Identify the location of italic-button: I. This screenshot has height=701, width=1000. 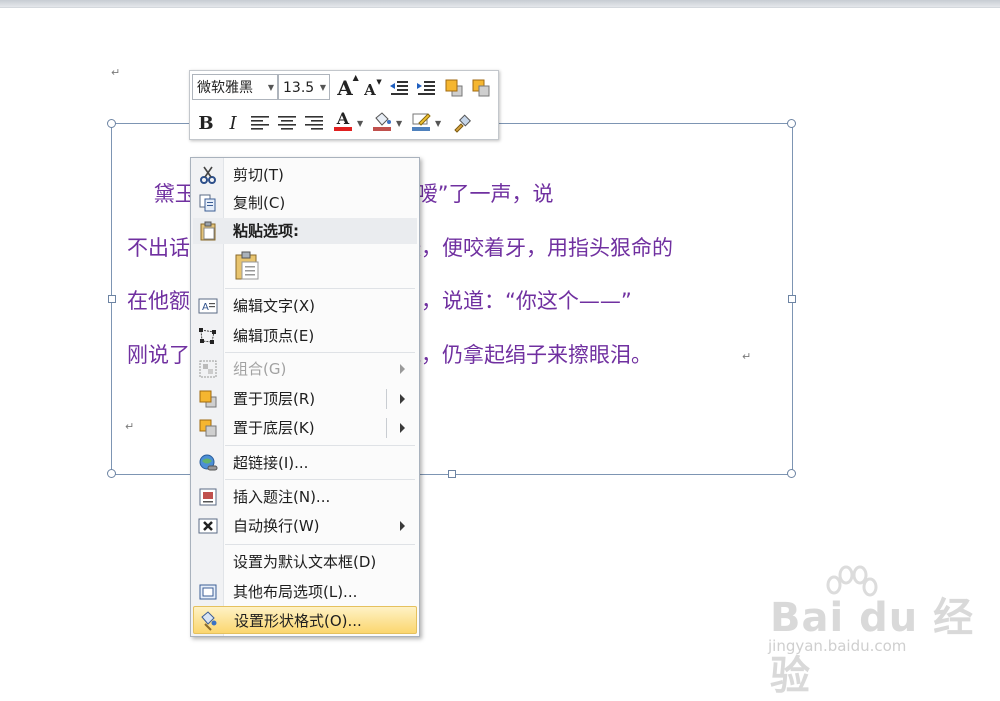
(233, 123).